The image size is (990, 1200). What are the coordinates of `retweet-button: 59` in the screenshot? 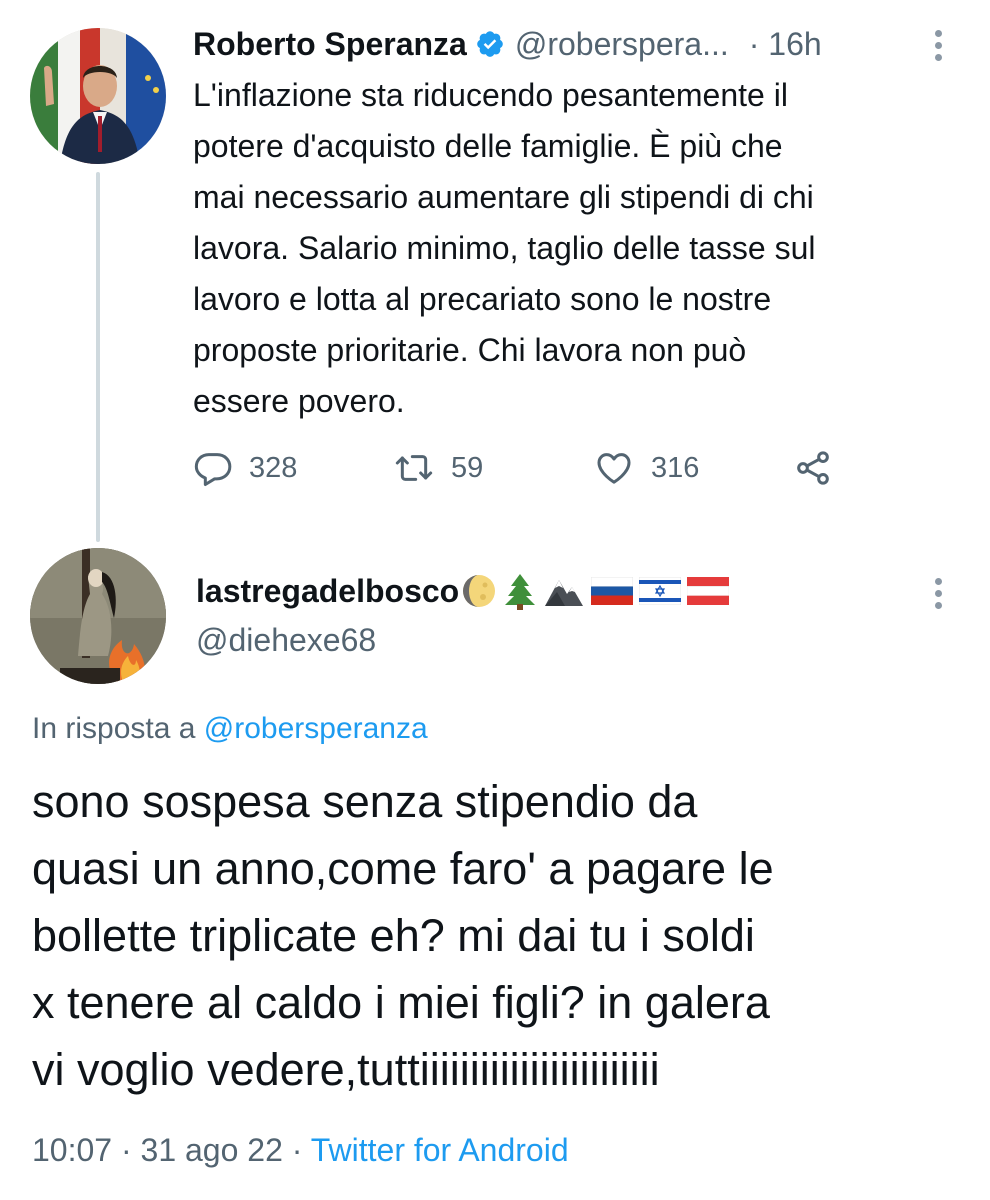 It's located at (438, 468).